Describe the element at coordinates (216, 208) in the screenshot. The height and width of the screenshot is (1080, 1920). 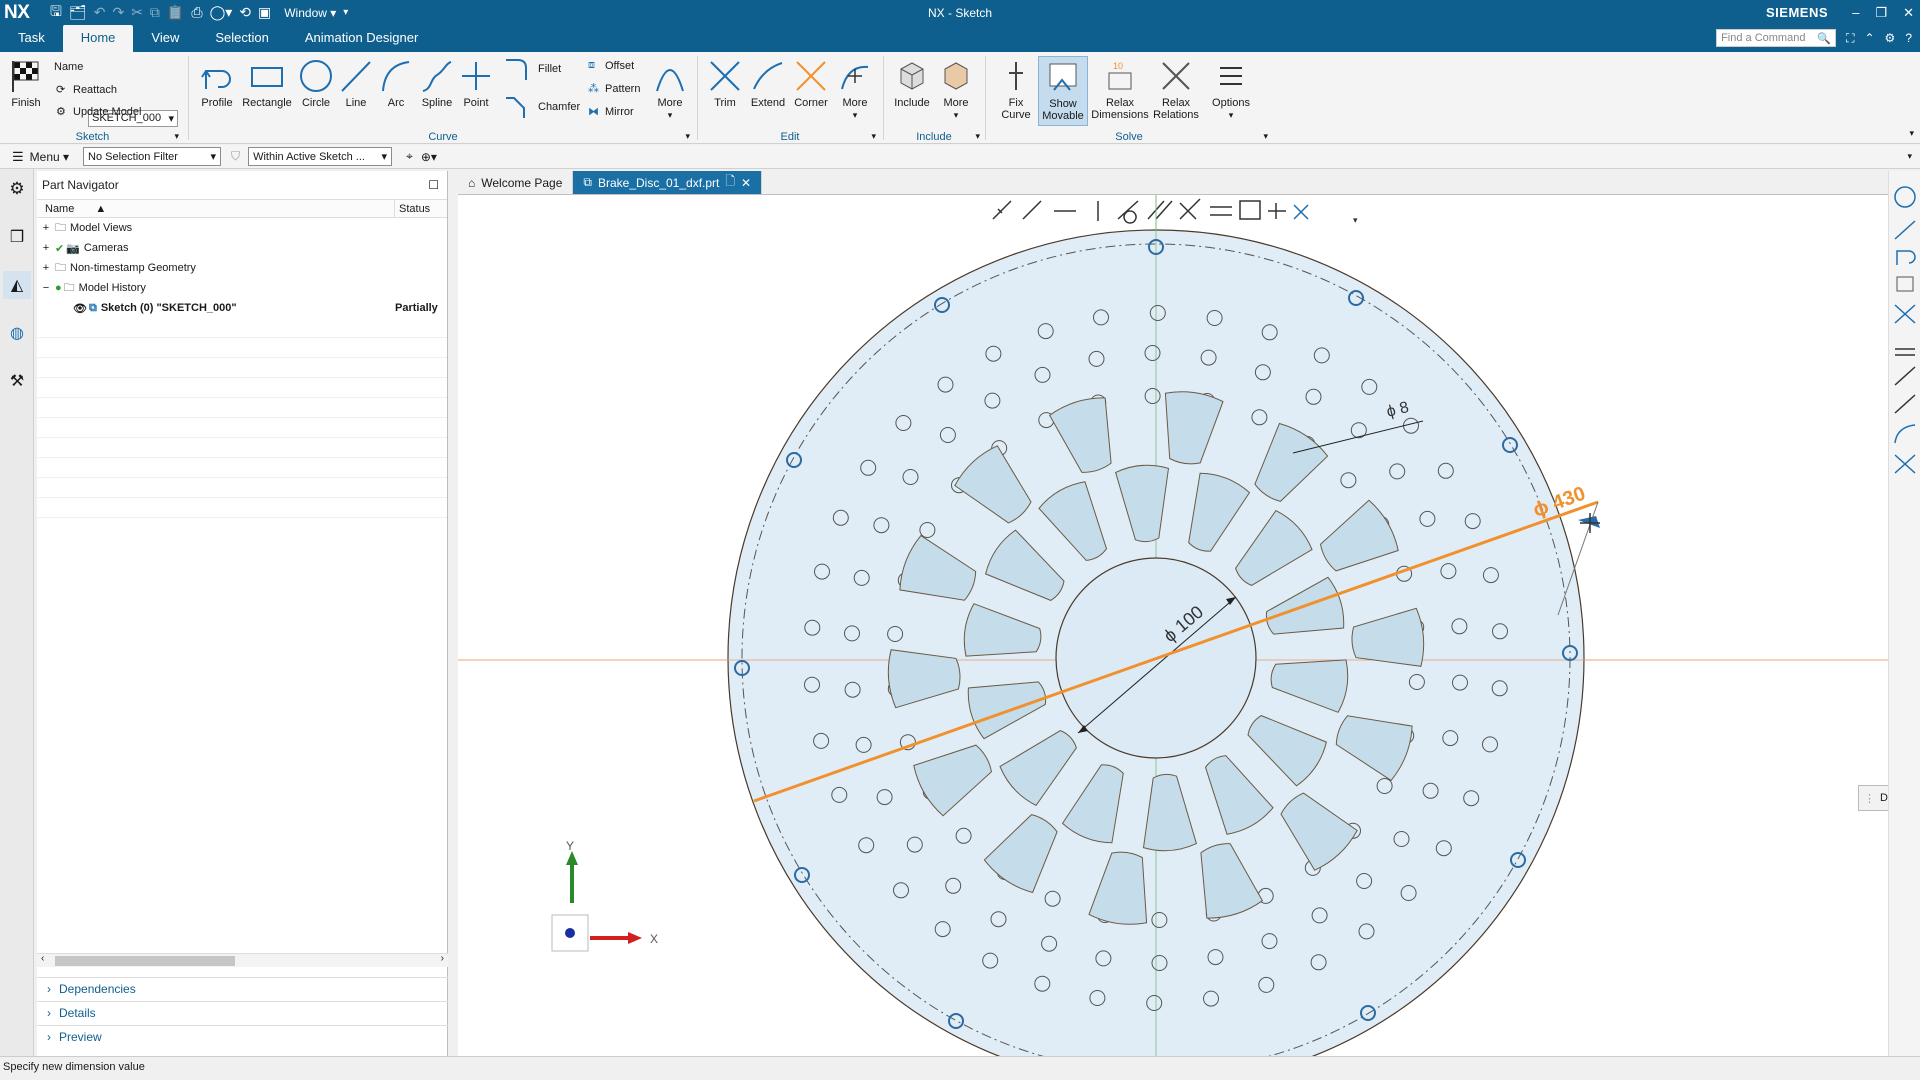
I see `name-column-header: Name ▲` at that location.